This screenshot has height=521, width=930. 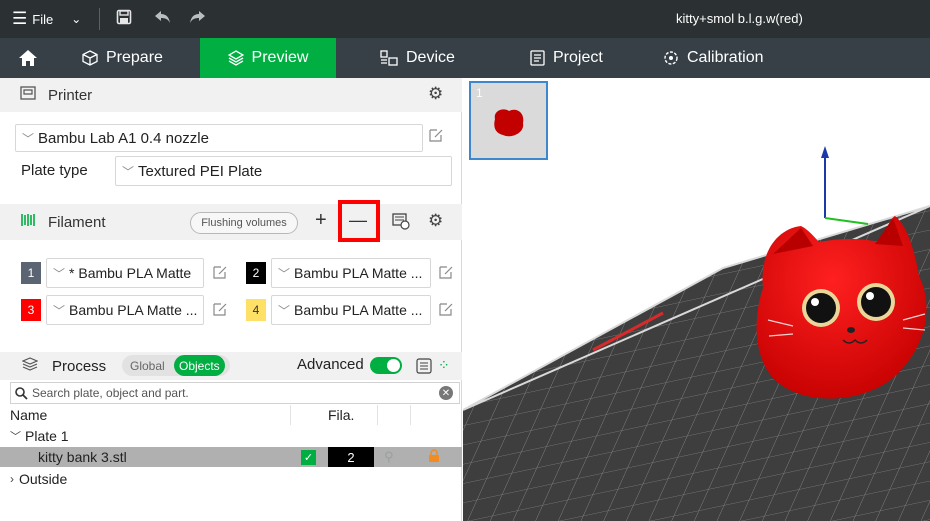 What do you see at coordinates (386, 365) in the screenshot?
I see `advanced-toggle` at bounding box center [386, 365].